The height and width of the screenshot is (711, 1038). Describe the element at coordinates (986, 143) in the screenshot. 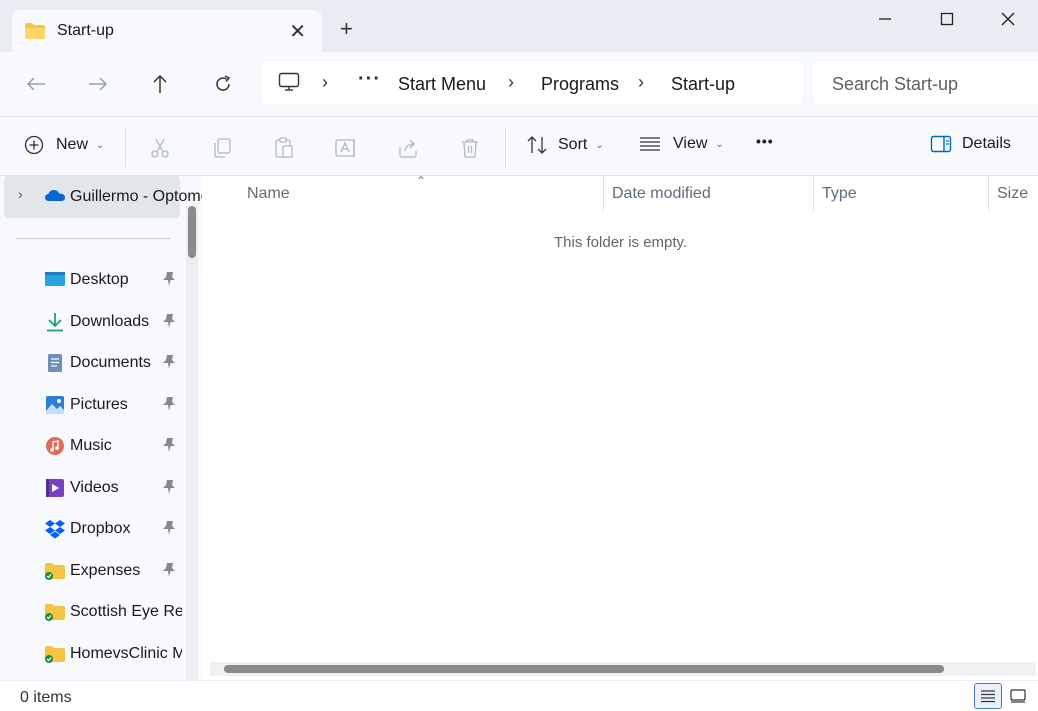

I see `details-label: Details` at that location.